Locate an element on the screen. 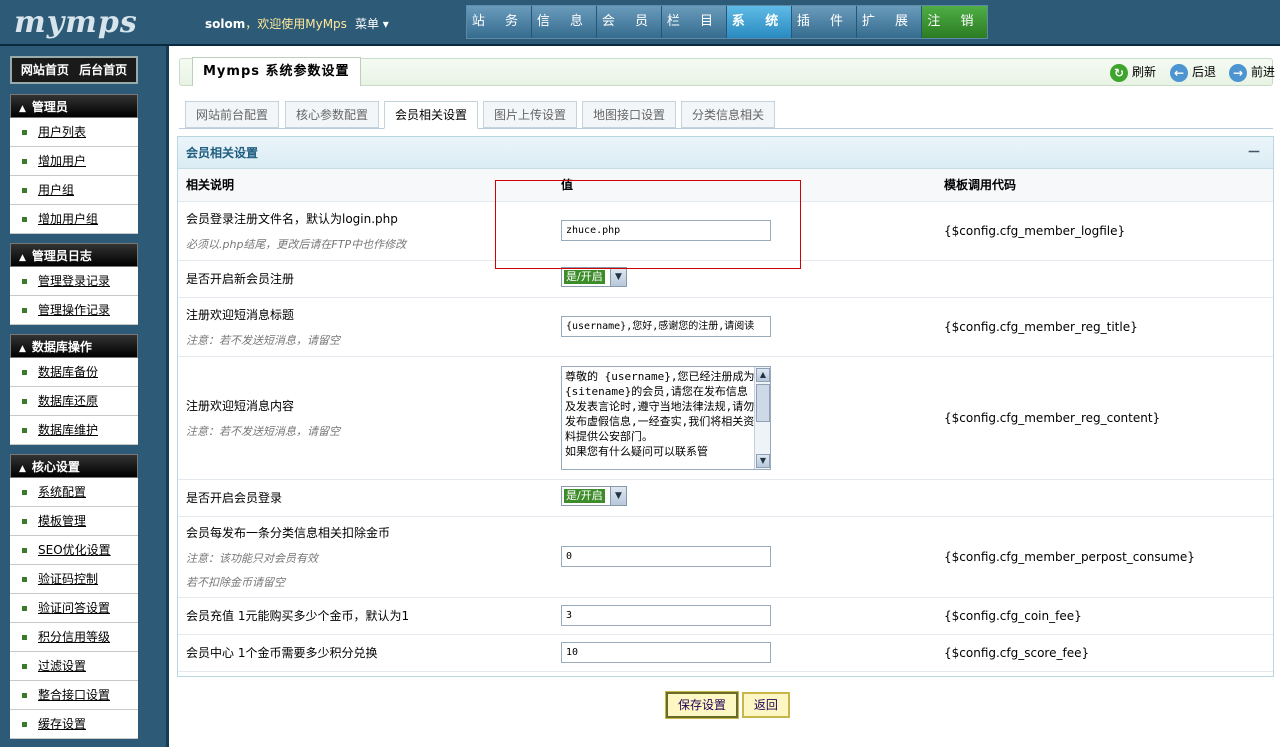 Image resolution: width=1280 pixels, height=747 pixels. arrow-right-icon: → is located at coordinates (1238, 72).